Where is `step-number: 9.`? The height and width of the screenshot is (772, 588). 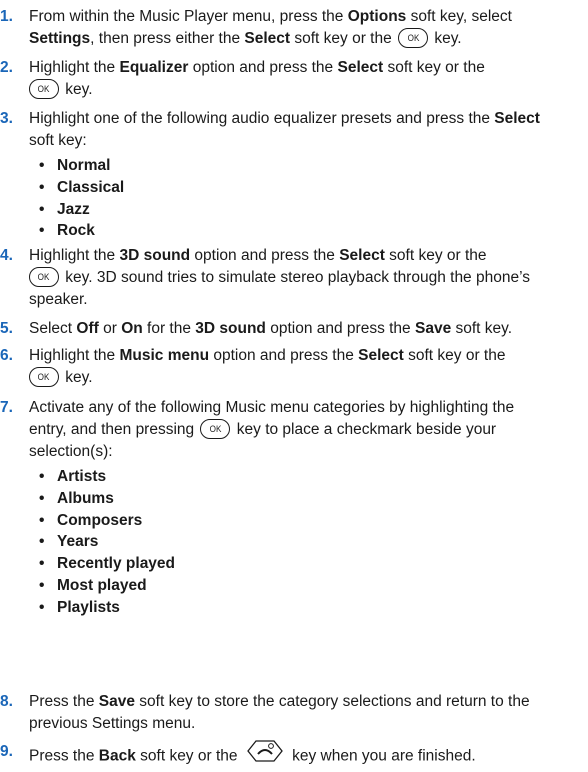
step-number: 9. is located at coordinates (6, 751).